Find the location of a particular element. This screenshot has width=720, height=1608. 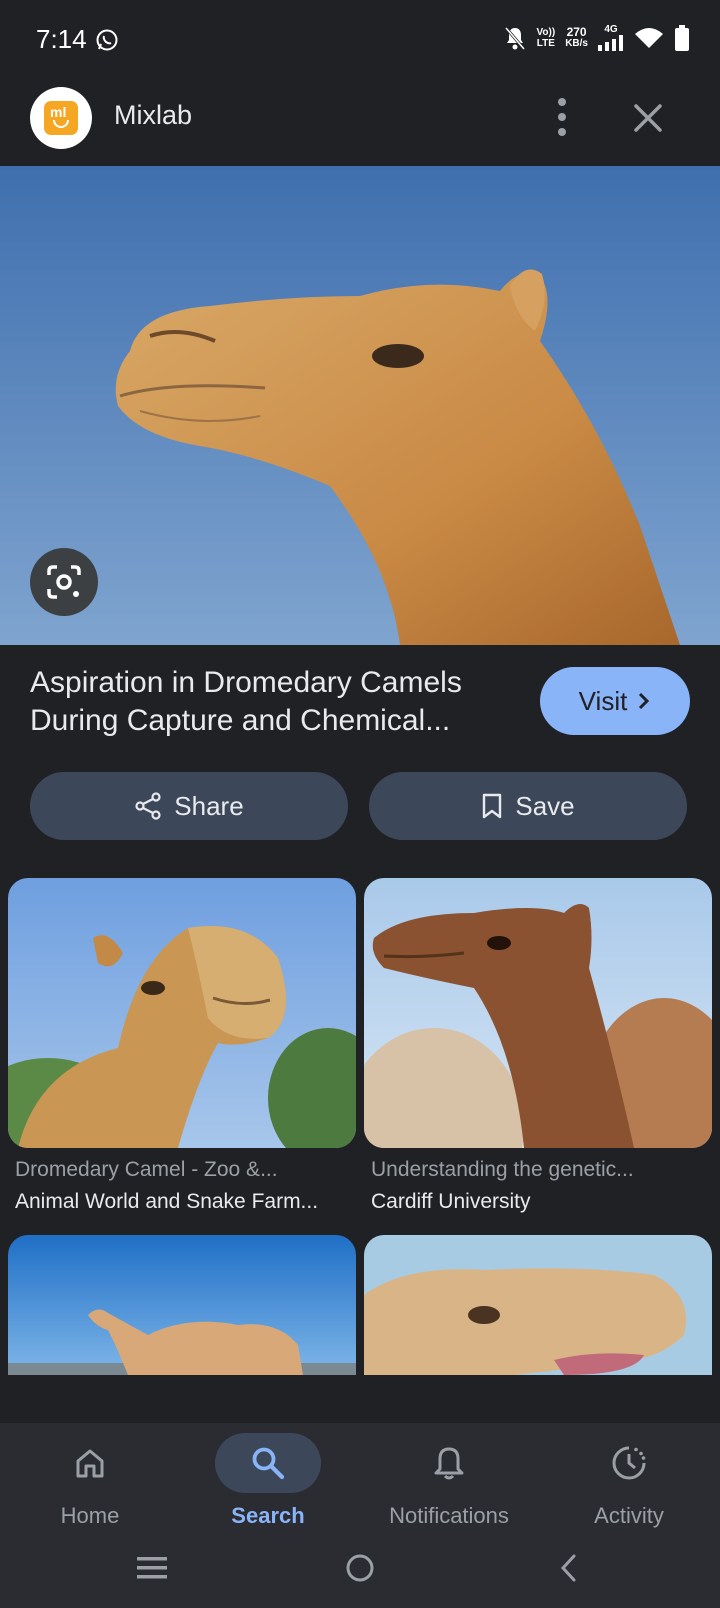

nav-notifications-label: Notifications is located at coordinates (449, 1515).